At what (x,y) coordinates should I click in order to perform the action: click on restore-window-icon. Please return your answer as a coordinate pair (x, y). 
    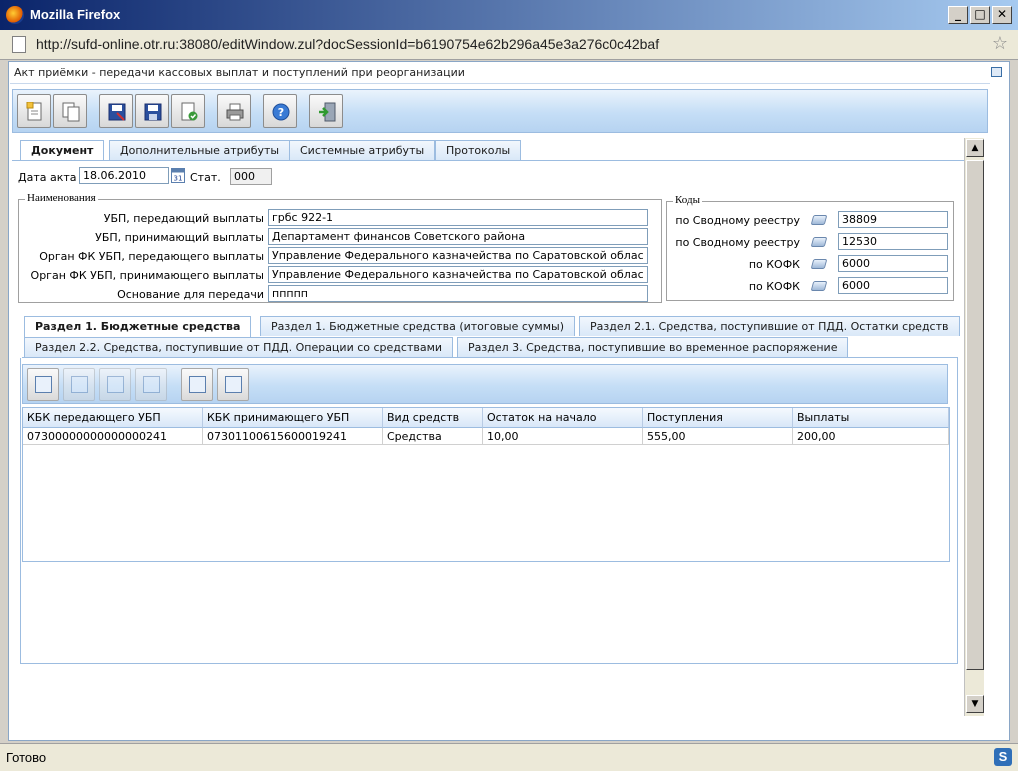
    Looking at the image, I should click on (996, 72).